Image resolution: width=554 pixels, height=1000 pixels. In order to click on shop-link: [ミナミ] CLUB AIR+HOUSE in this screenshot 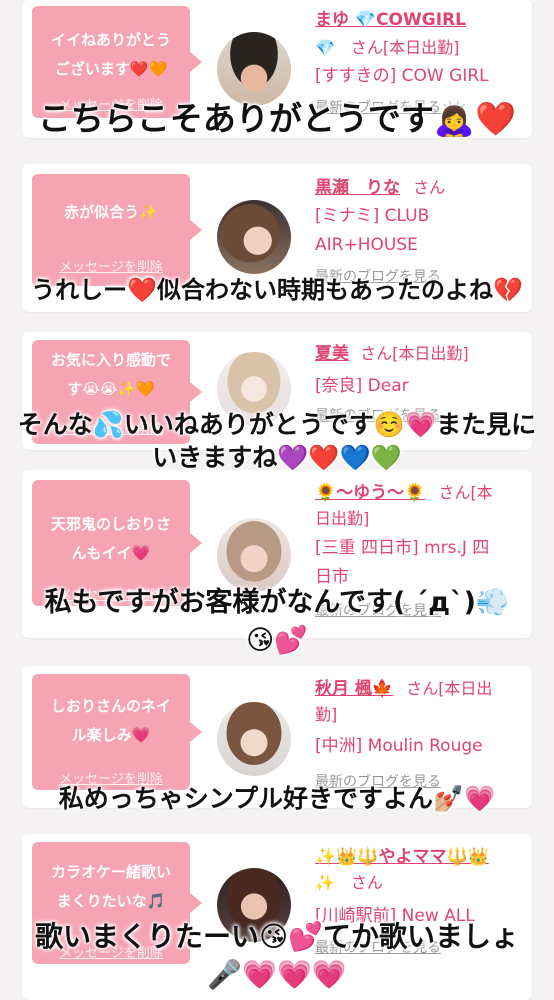, I will do `click(420, 231)`.